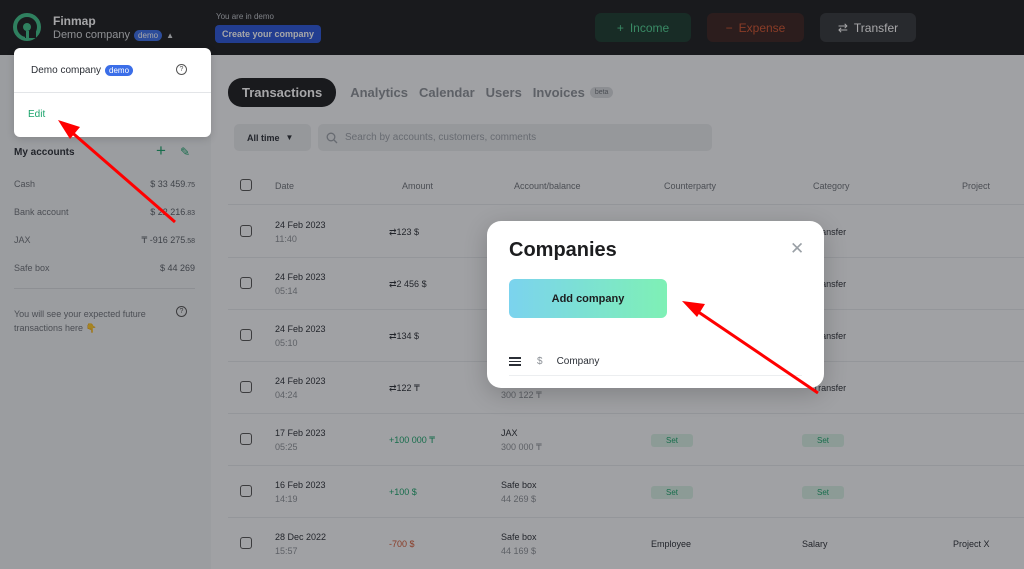 The image size is (1024, 569). What do you see at coordinates (578, 361) in the screenshot?
I see `company-item-name: Company` at bounding box center [578, 361].